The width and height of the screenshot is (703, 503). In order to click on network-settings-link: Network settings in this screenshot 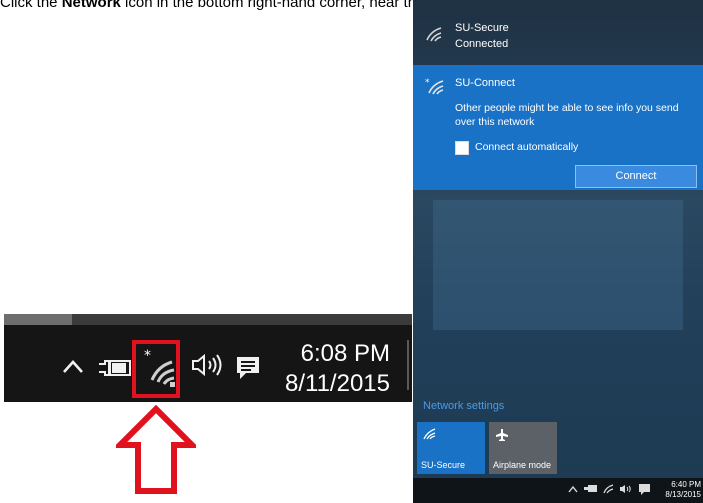, I will do `click(463, 406)`.